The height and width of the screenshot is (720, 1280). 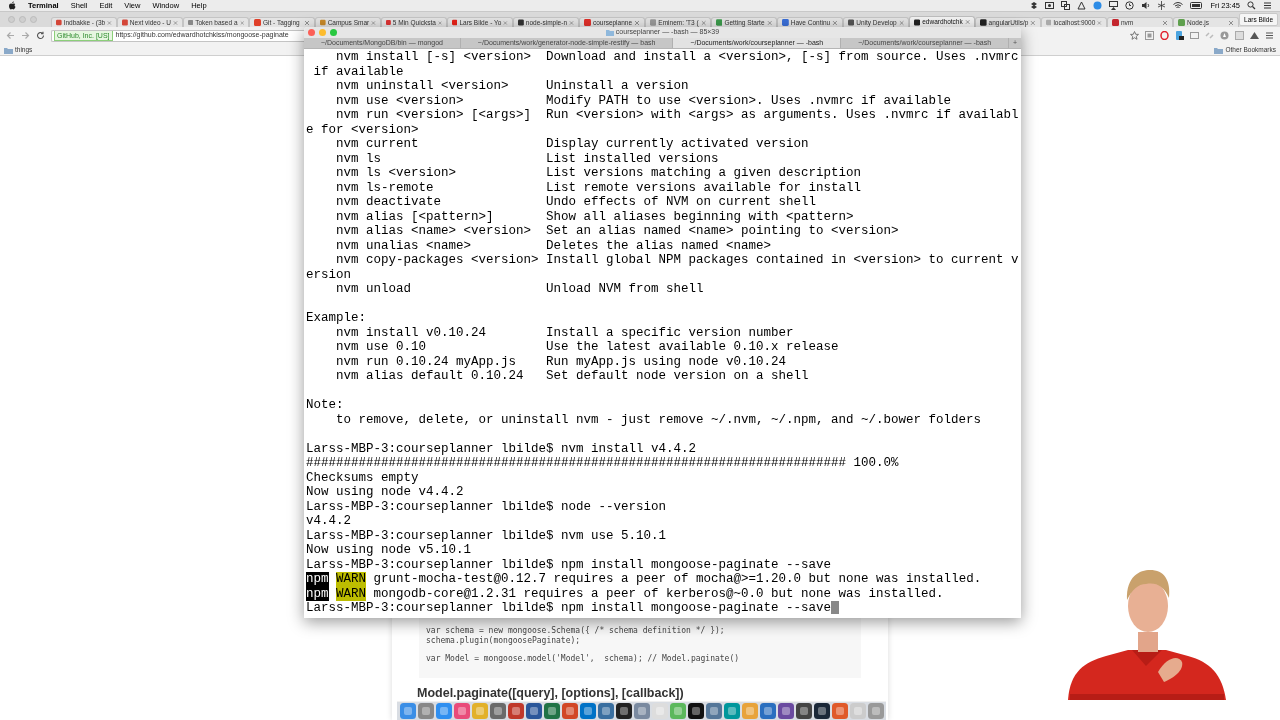 I want to click on terminal-line: v4.4.2, so click(x=329, y=521).